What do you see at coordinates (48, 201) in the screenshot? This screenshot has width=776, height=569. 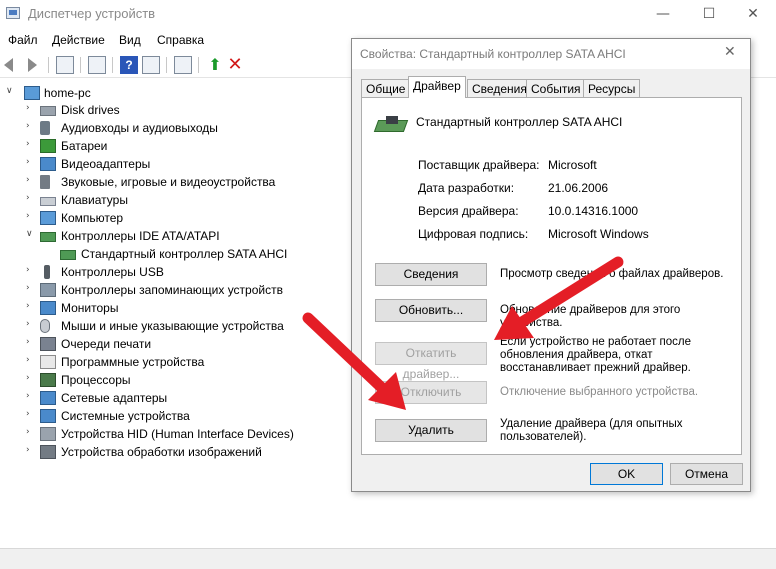 I see `keyboard-icon` at bounding box center [48, 201].